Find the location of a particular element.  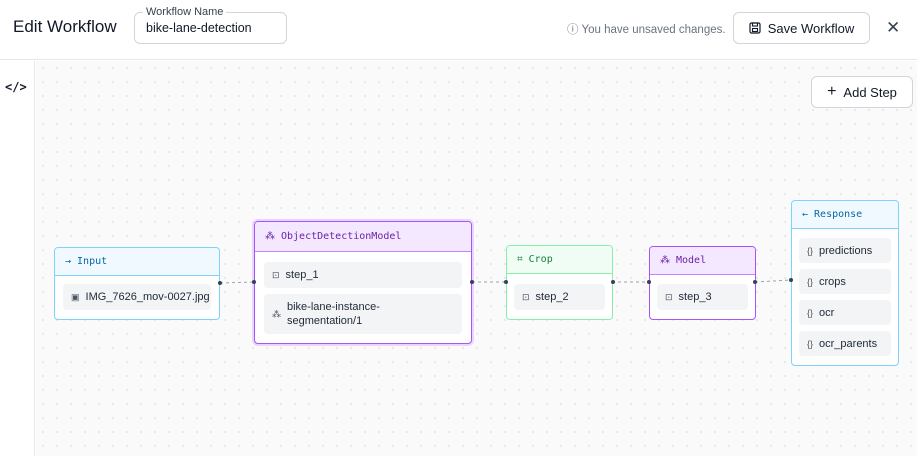

object-detection-node-header: ⁂ ObjectDetectionModel is located at coordinates (363, 237).